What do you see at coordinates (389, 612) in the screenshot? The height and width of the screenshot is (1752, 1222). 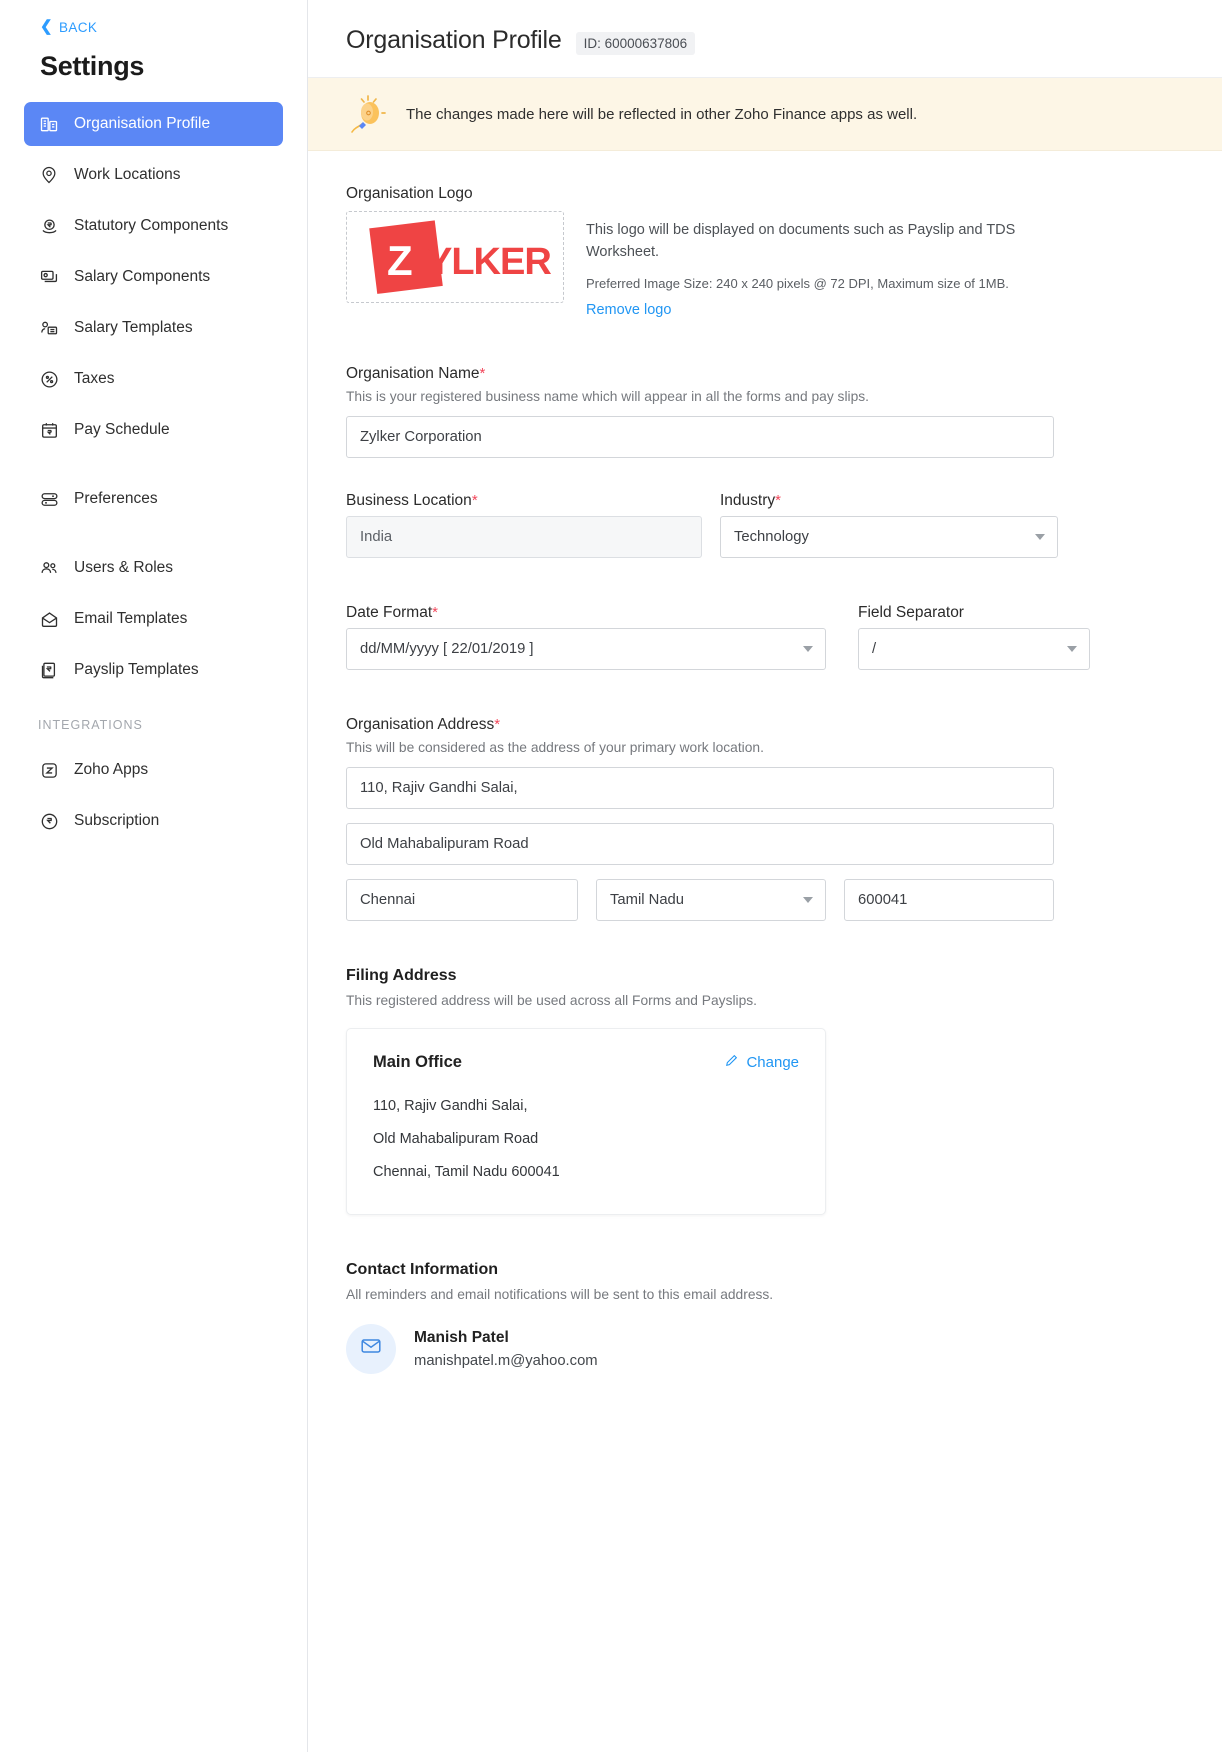 I see `date-format-label-text: Date Format` at bounding box center [389, 612].